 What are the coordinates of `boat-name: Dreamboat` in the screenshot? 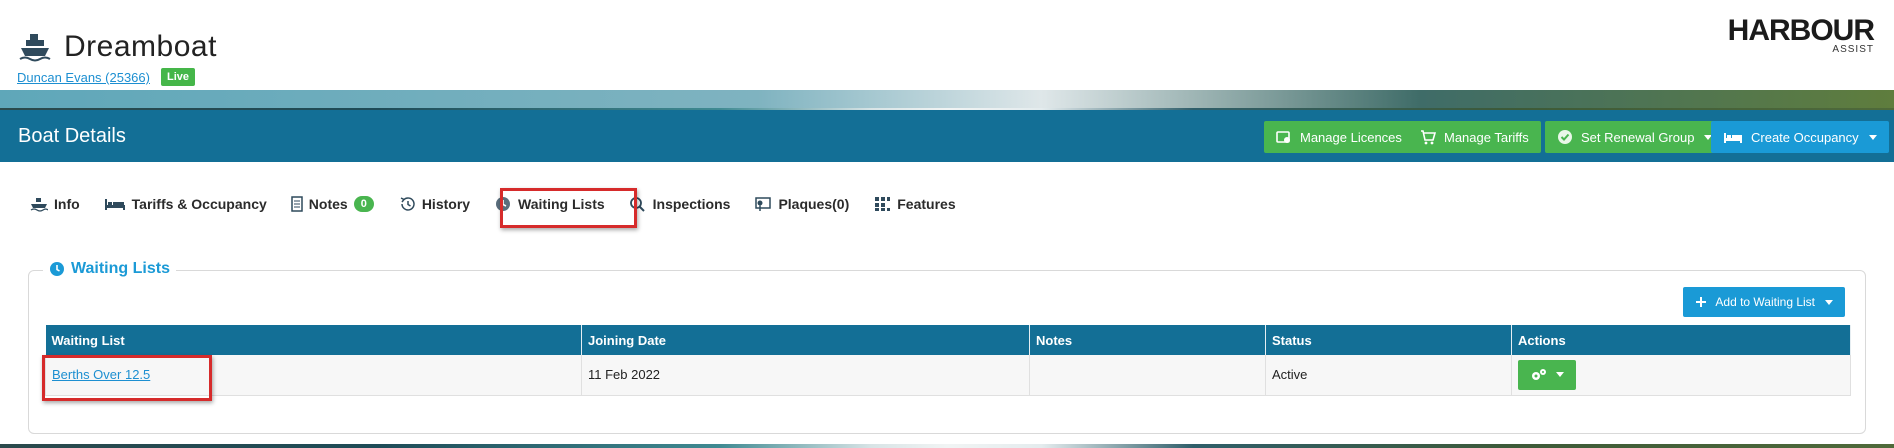 It's located at (140, 46).